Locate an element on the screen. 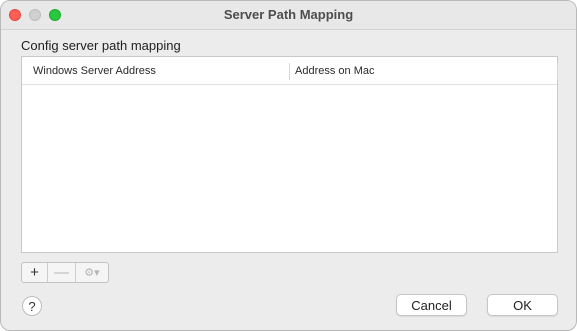 The height and width of the screenshot is (331, 577). column-header-windows-server-address: Windows Server Address is located at coordinates (94, 71).